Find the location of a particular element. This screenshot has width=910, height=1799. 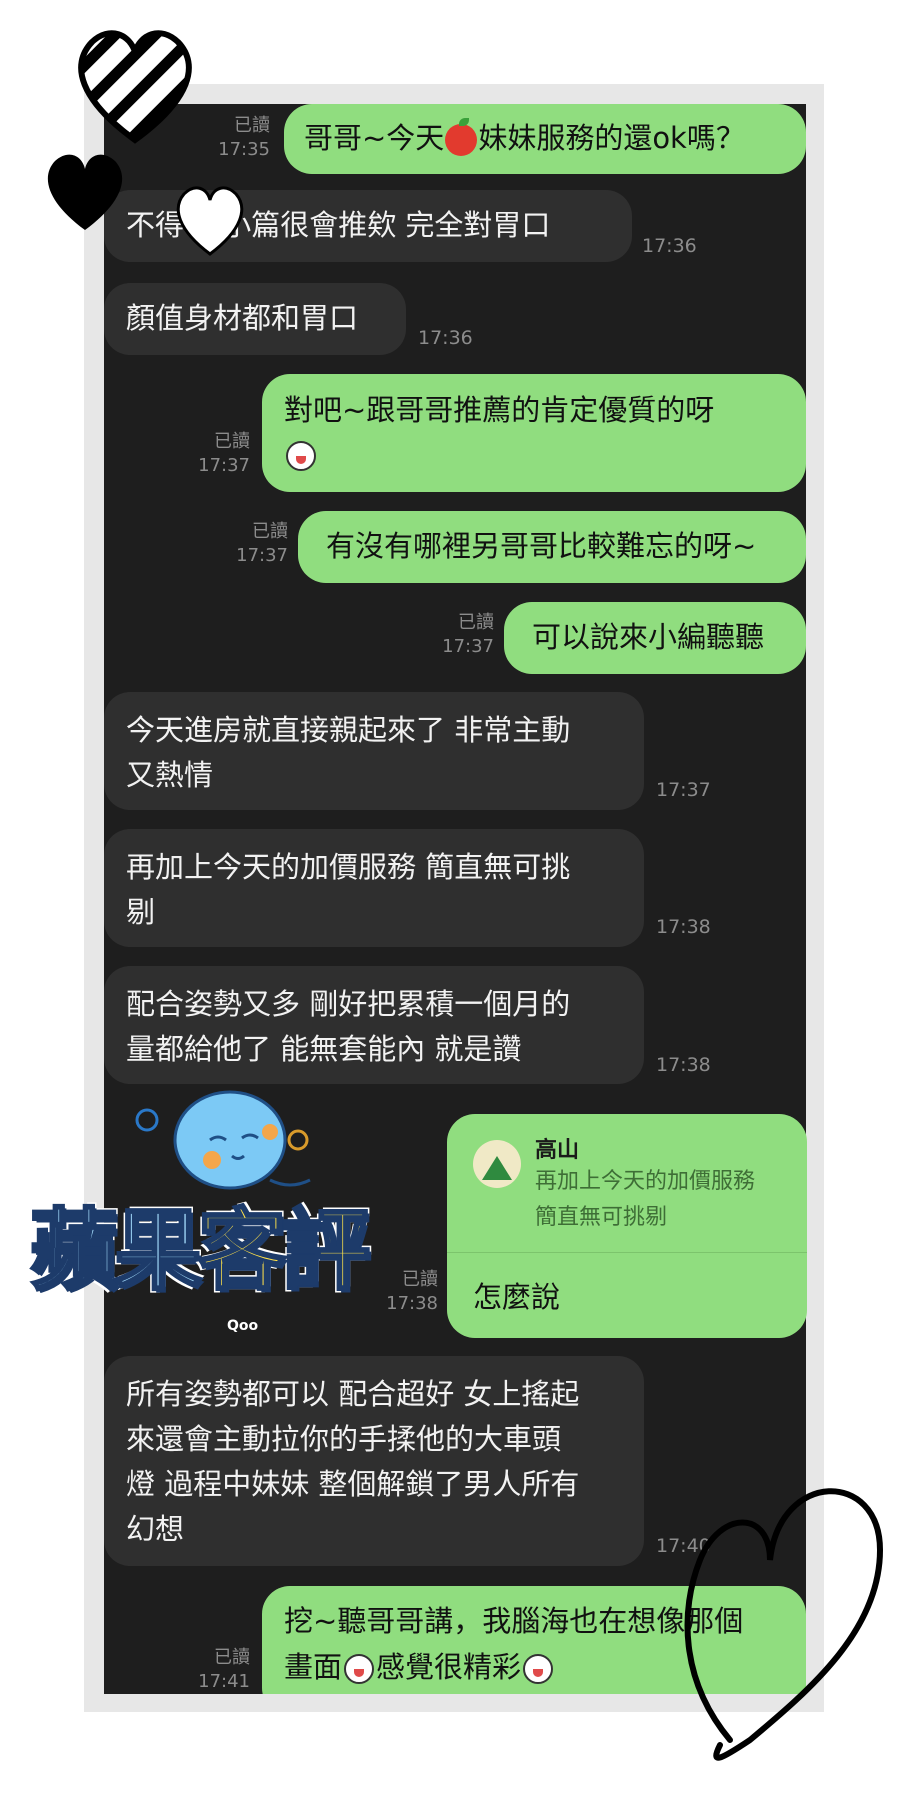

quoted-message: 高山 再加上今天的加價服務 簡直無可挑剔 is located at coordinates (627, 1183).